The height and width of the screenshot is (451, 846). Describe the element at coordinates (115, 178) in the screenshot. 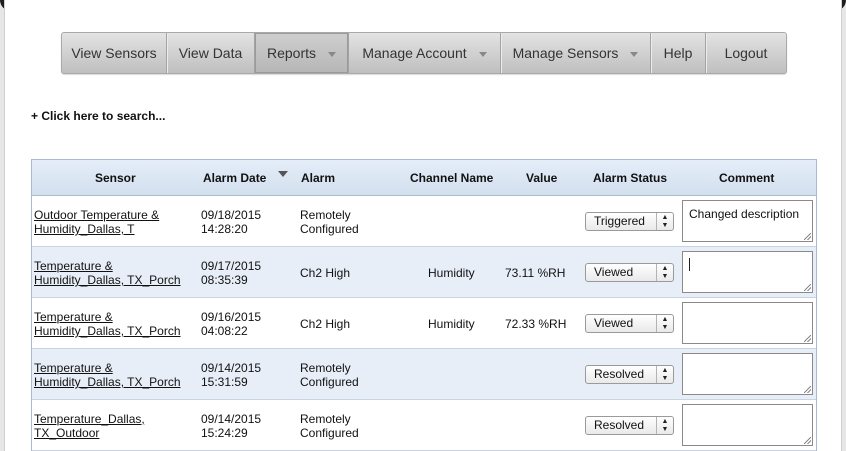

I see `header-sensor: Sensor` at that location.